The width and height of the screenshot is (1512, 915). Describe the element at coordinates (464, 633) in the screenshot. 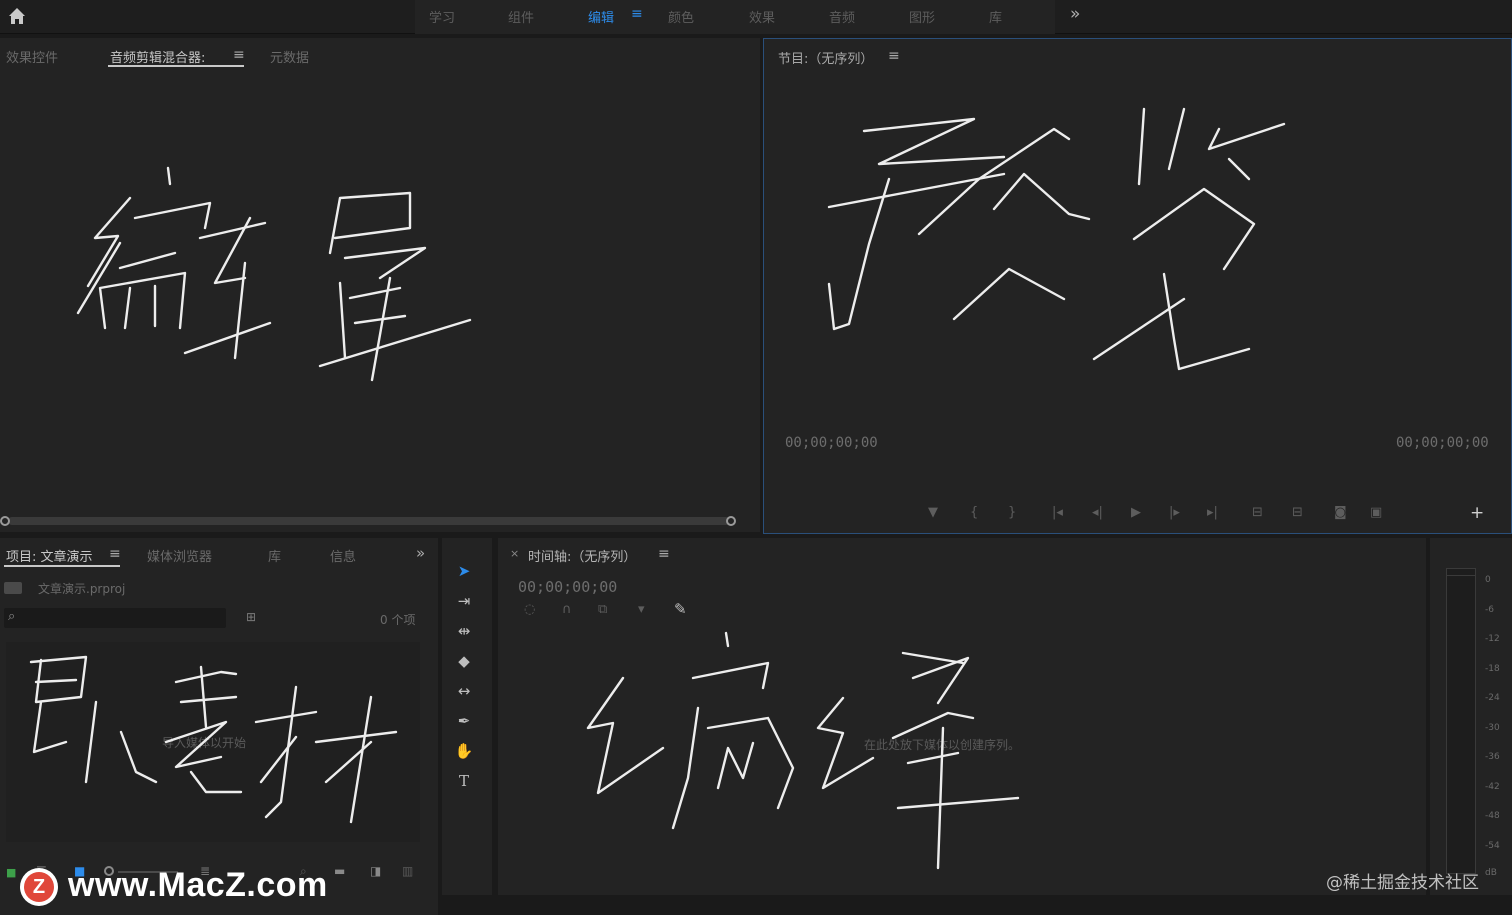

I see `ripple-edit-tool-icon: ⇹` at that location.